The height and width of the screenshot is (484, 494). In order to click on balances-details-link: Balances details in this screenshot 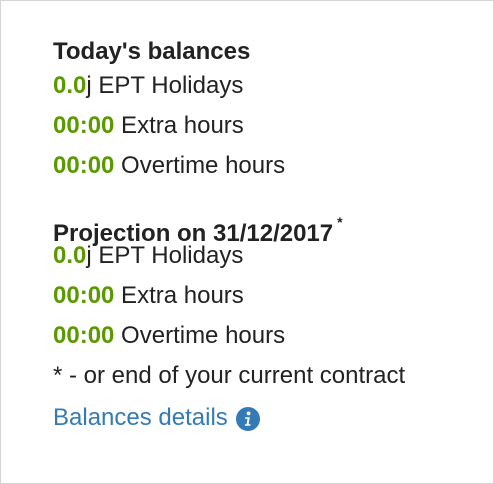, I will do `click(140, 418)`.